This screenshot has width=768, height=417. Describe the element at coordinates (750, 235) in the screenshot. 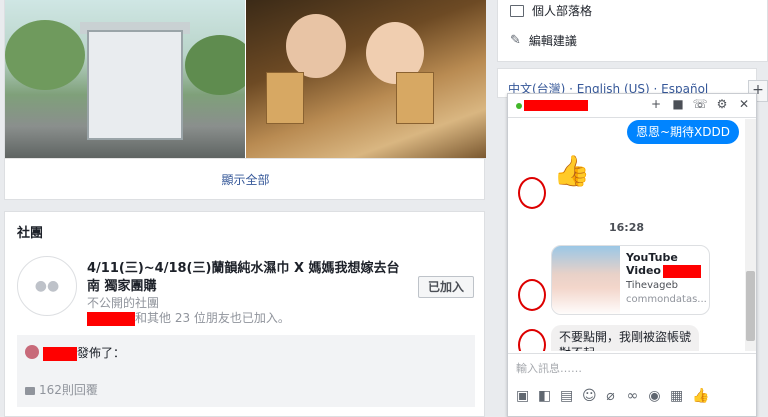

I see `chat-scrollbar` at that location.